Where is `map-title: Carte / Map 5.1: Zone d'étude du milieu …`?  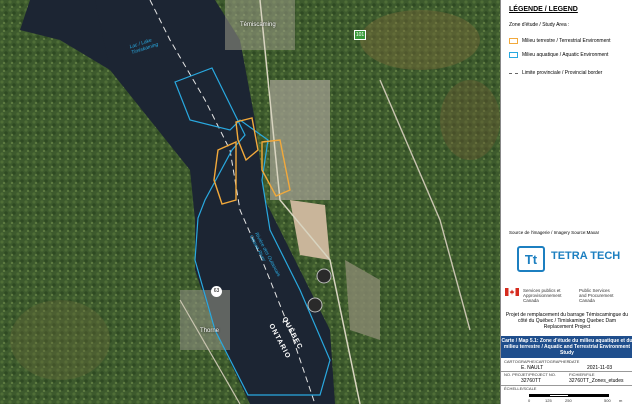
map-title: Carte / Map 5.1: Zone d'étude du milieu … is located at coordinates (566, 347).